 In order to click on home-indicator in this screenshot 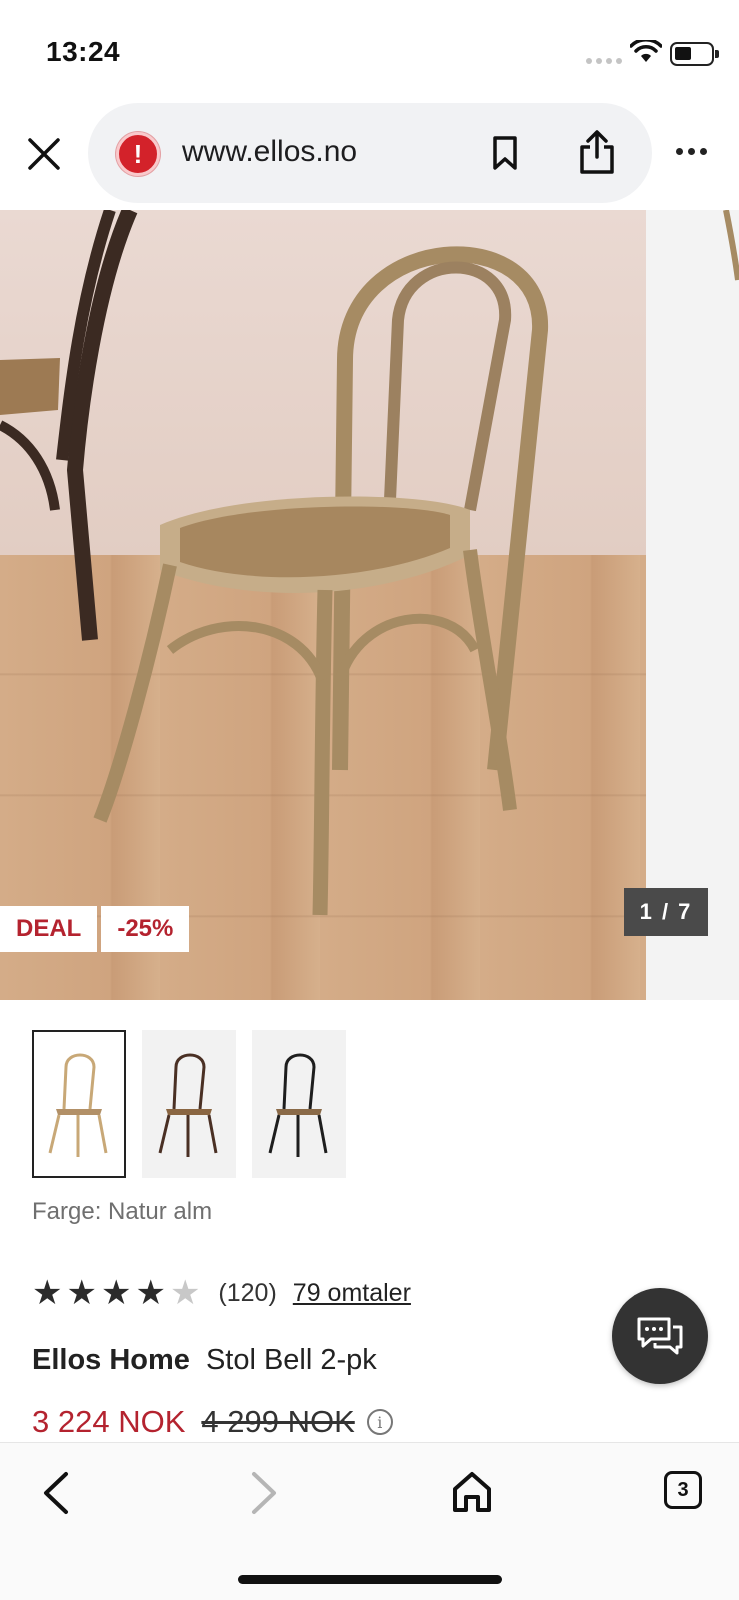, I will do `click(370, 1579)`.